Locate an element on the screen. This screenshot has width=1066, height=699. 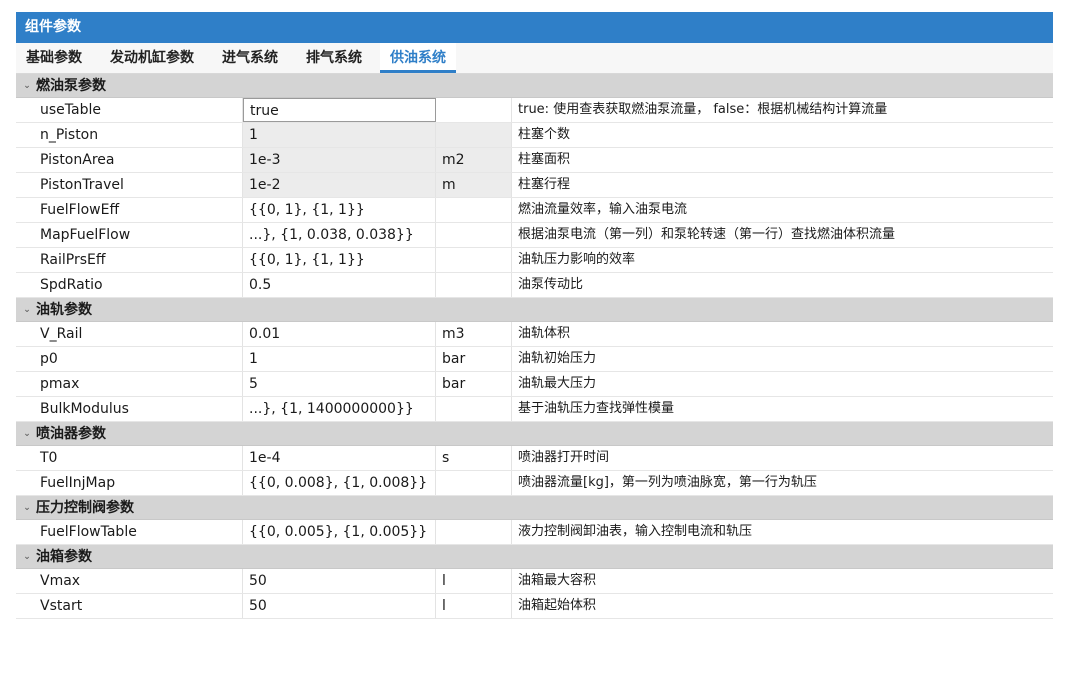
property-row: pmax 5 bar 油轨最大压力 is located at coordinates (534, 384).